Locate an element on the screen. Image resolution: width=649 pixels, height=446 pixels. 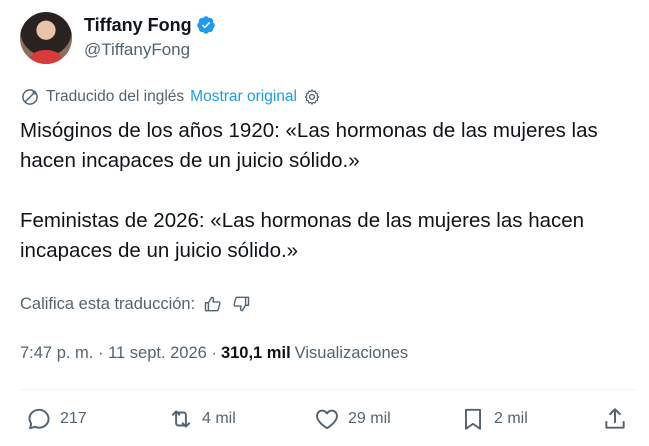
share-button is located at coordinates (615, 419).